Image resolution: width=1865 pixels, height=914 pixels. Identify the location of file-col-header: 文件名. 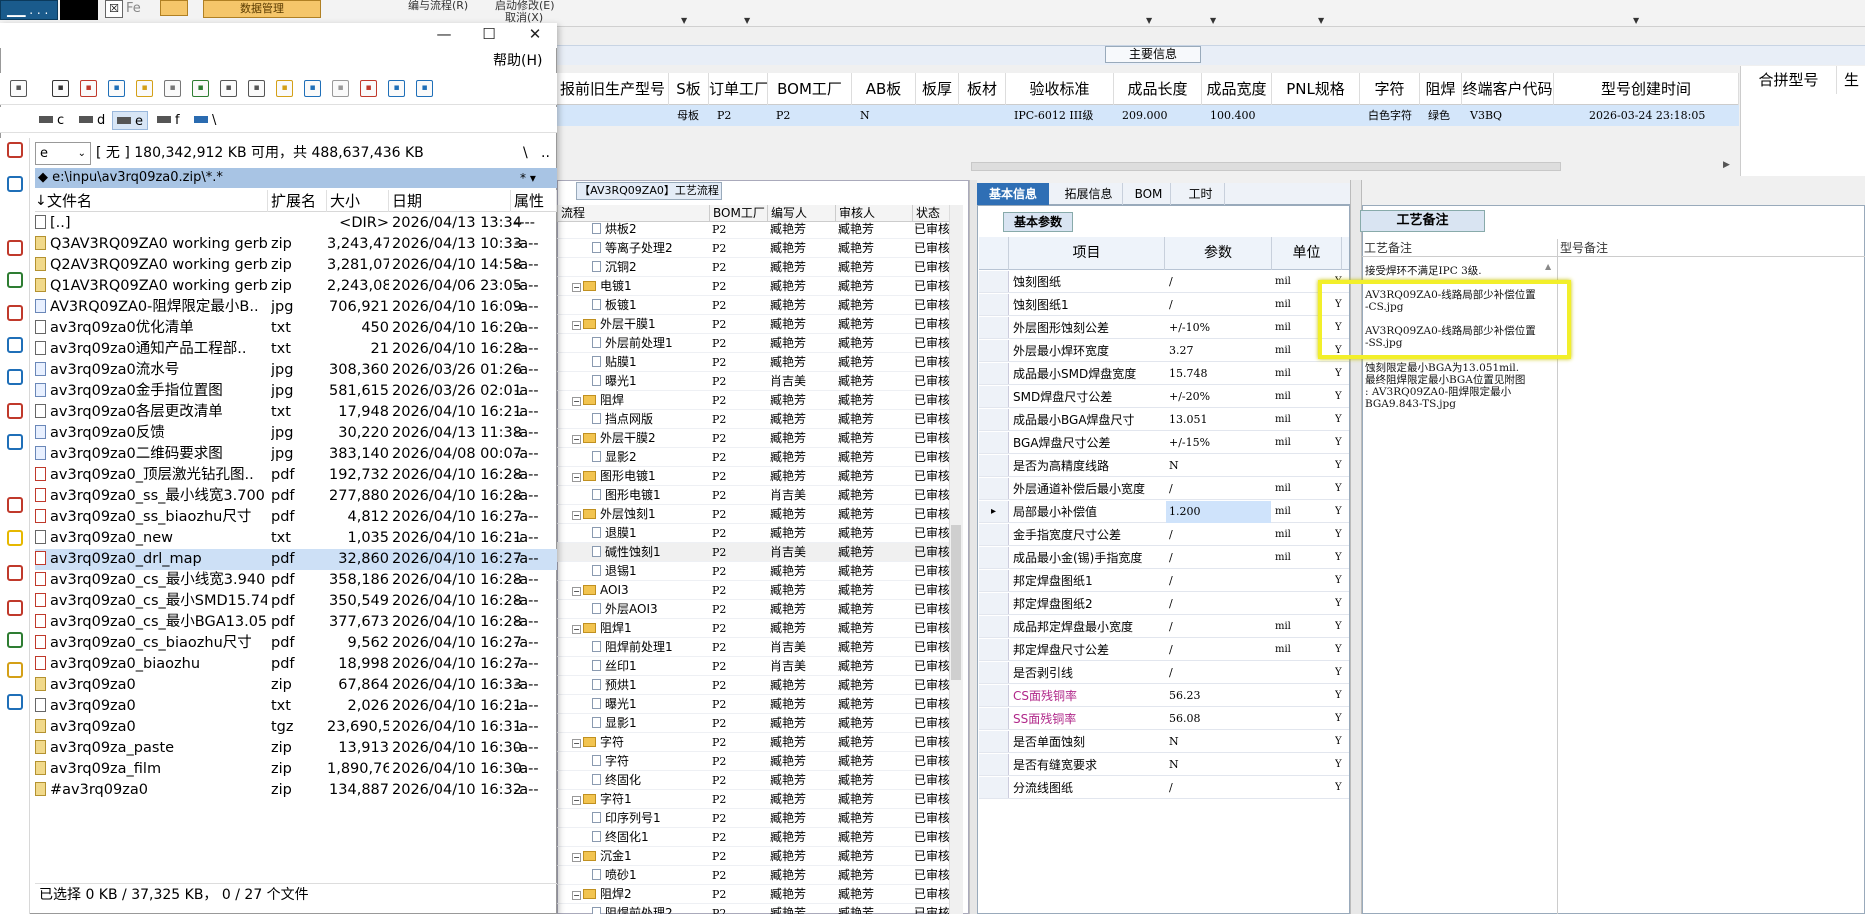
(151, 201).